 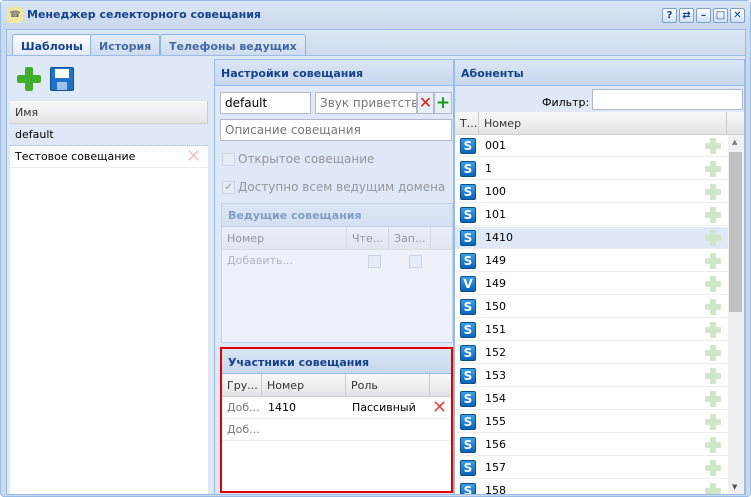 What do you see at coordinates (52, 45) in the screenshot?
I see `tab-templates: Шаблоны` at bounding box center [52, 45].